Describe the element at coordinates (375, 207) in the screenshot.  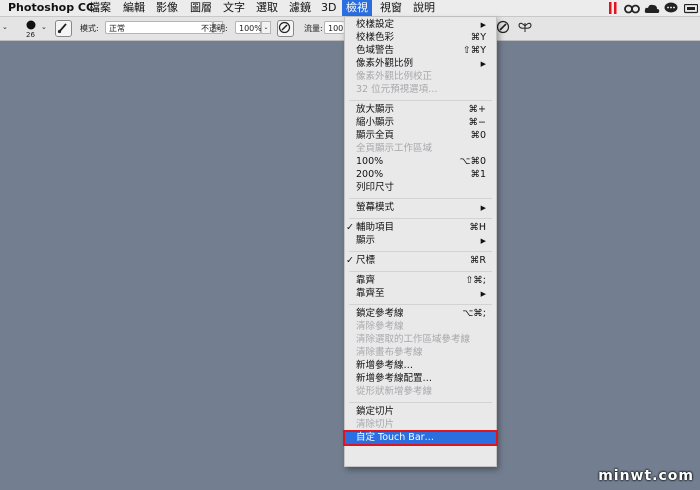
I see `view-menu-item-label: 螢幕模式` at that location.